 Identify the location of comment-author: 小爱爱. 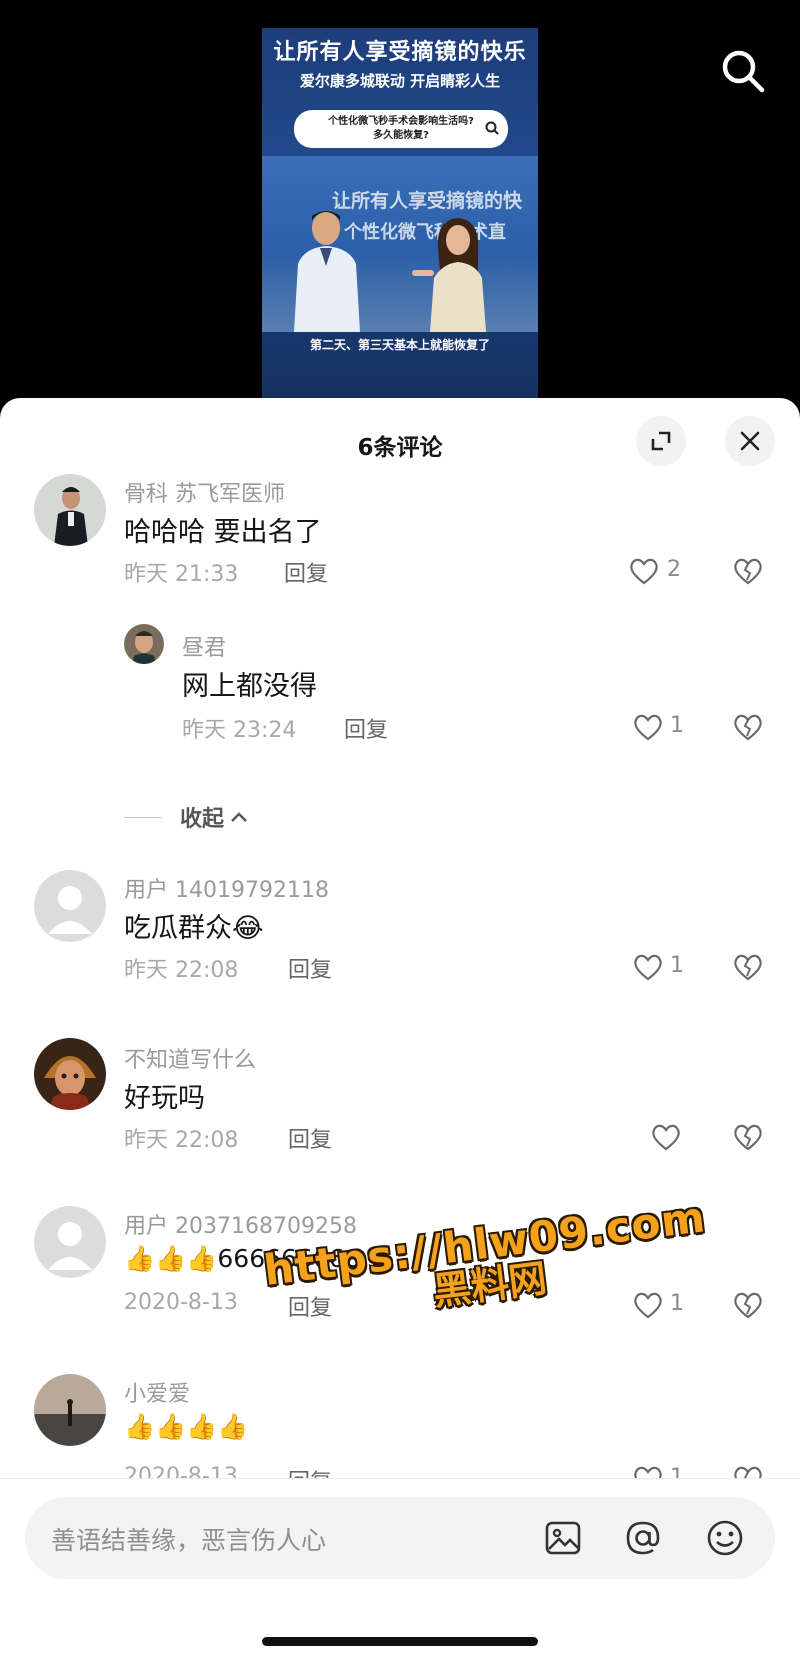
(157, 1392).